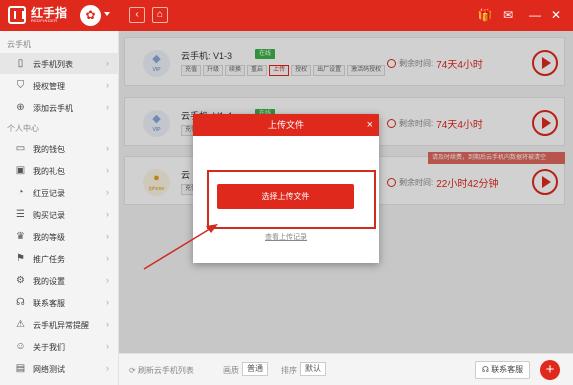 This screenshot has height=385, width=573. Describe the element at coordinates (49, 303) in the screenshot. I see `sidebar-item-label: 联系客服` at that location.